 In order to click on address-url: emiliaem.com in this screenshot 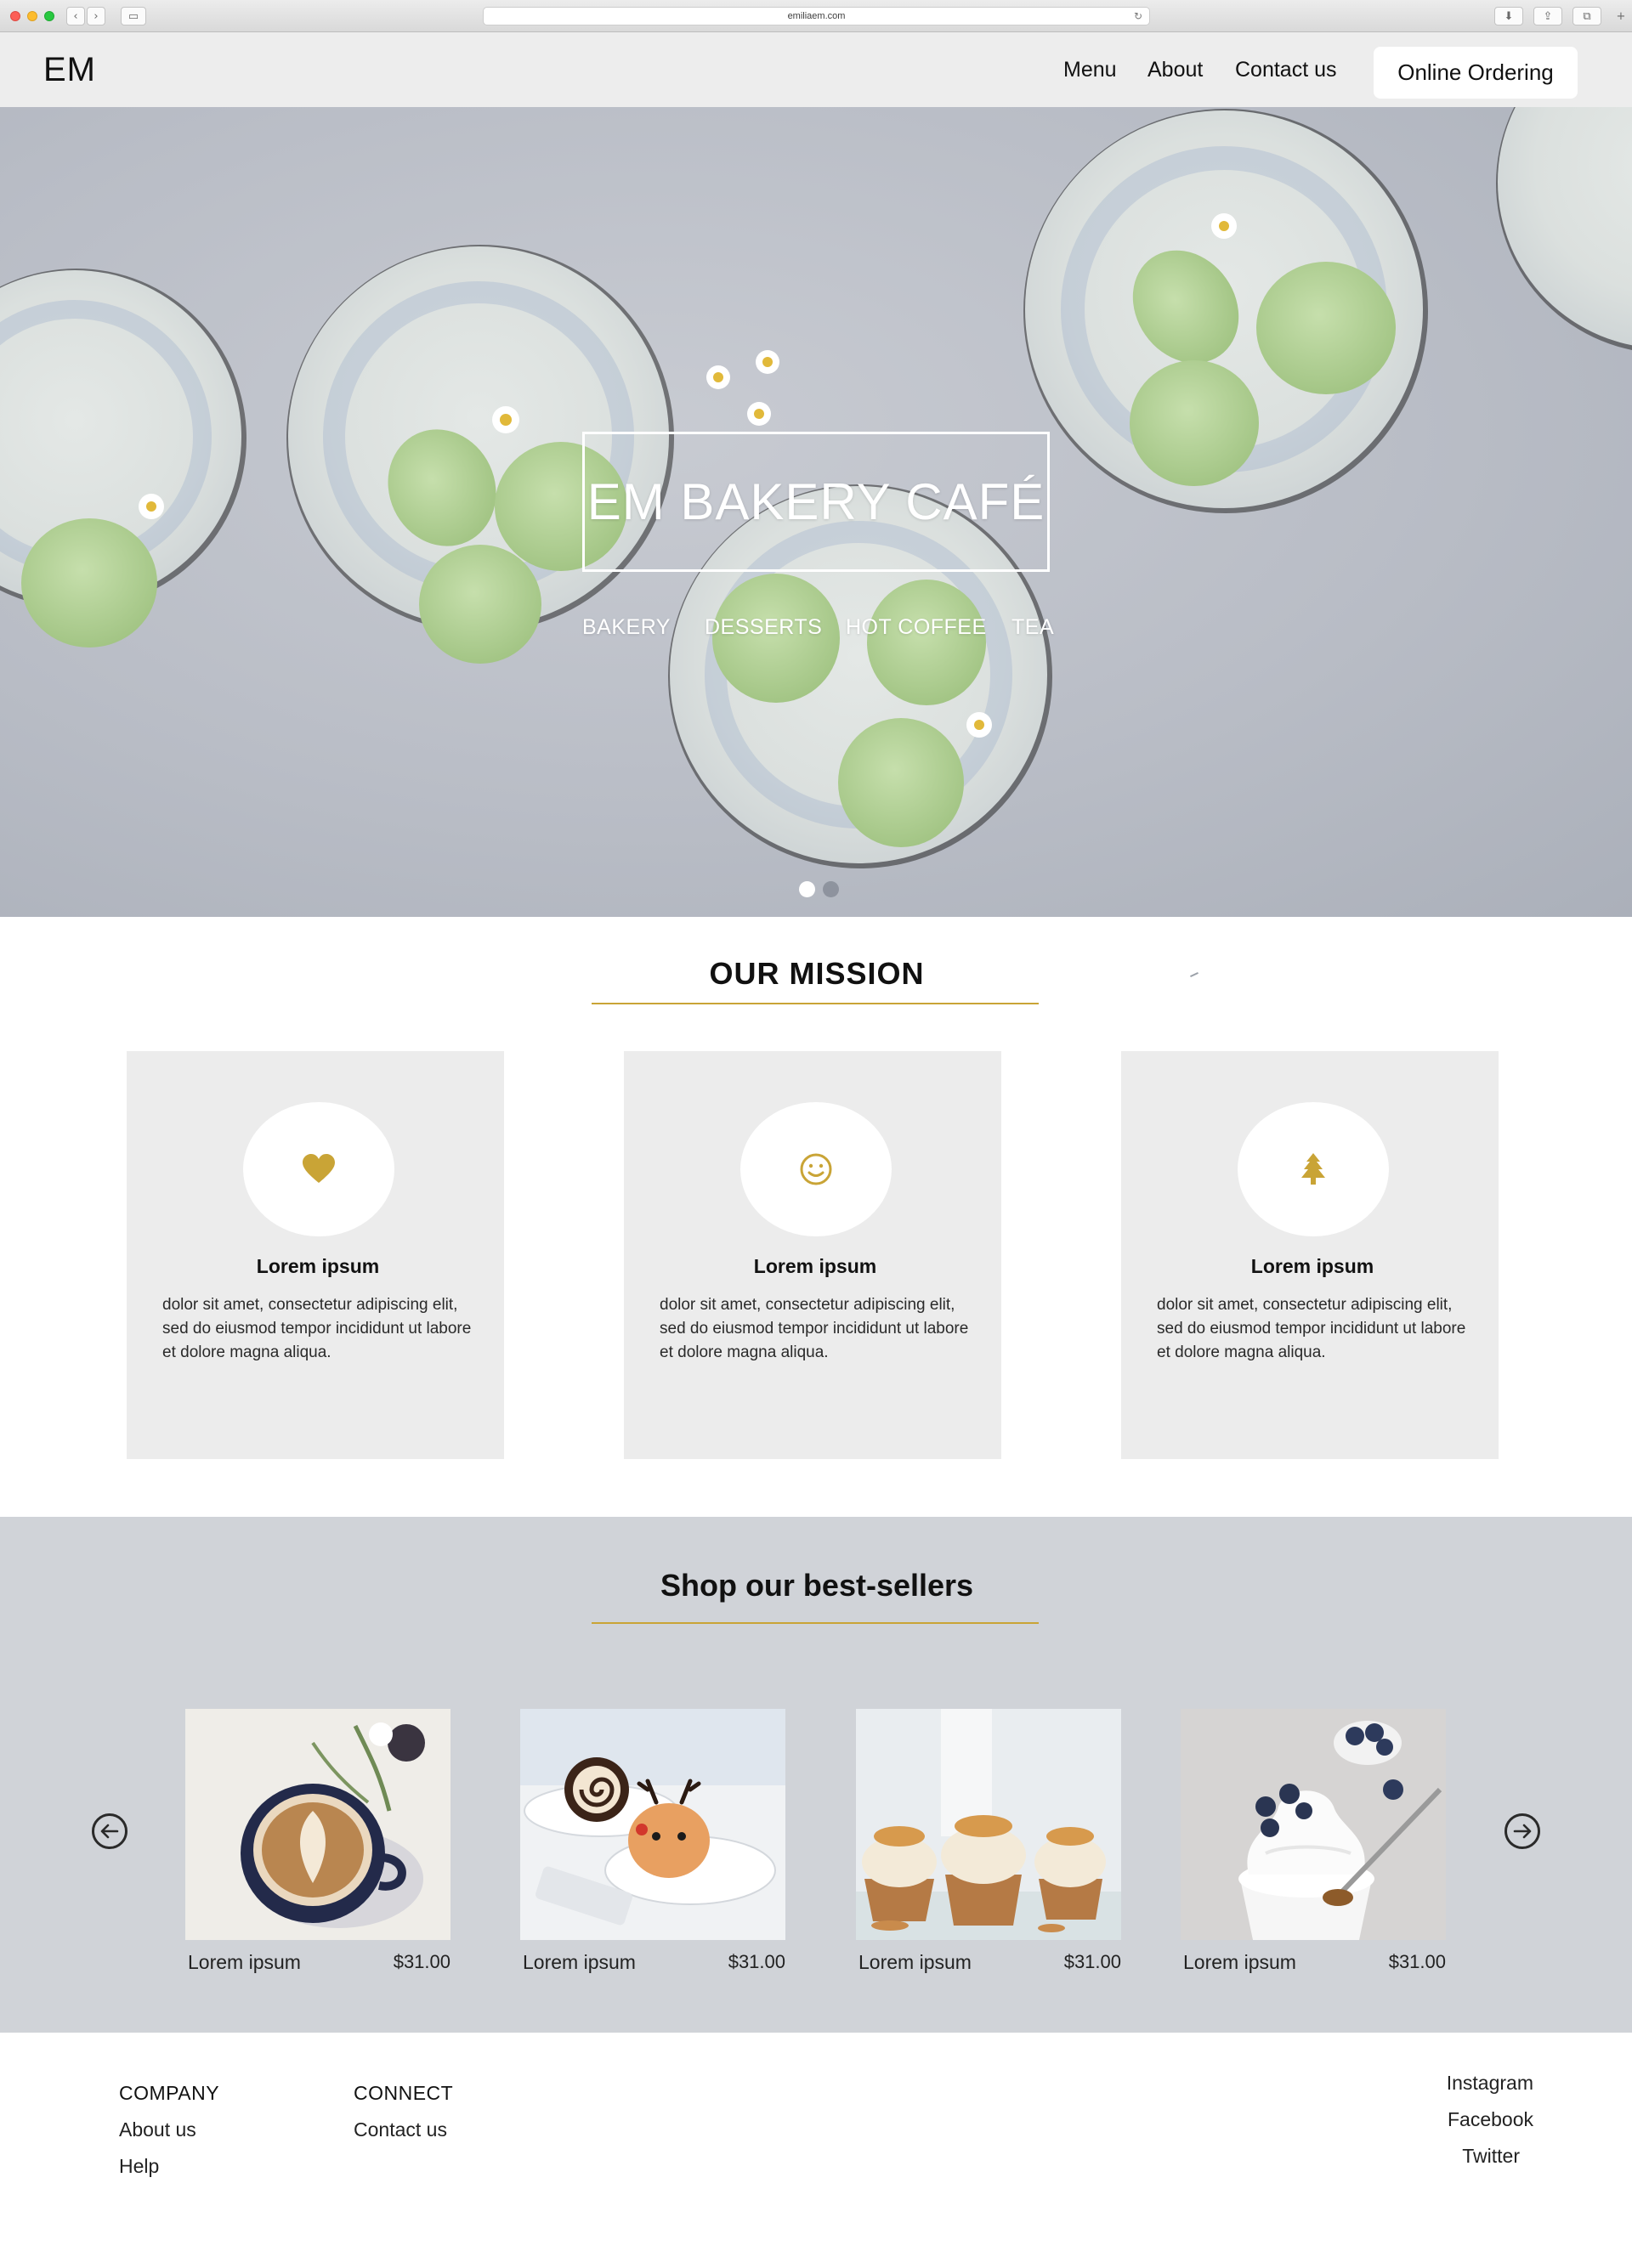, I will do `click(816, 16)`.